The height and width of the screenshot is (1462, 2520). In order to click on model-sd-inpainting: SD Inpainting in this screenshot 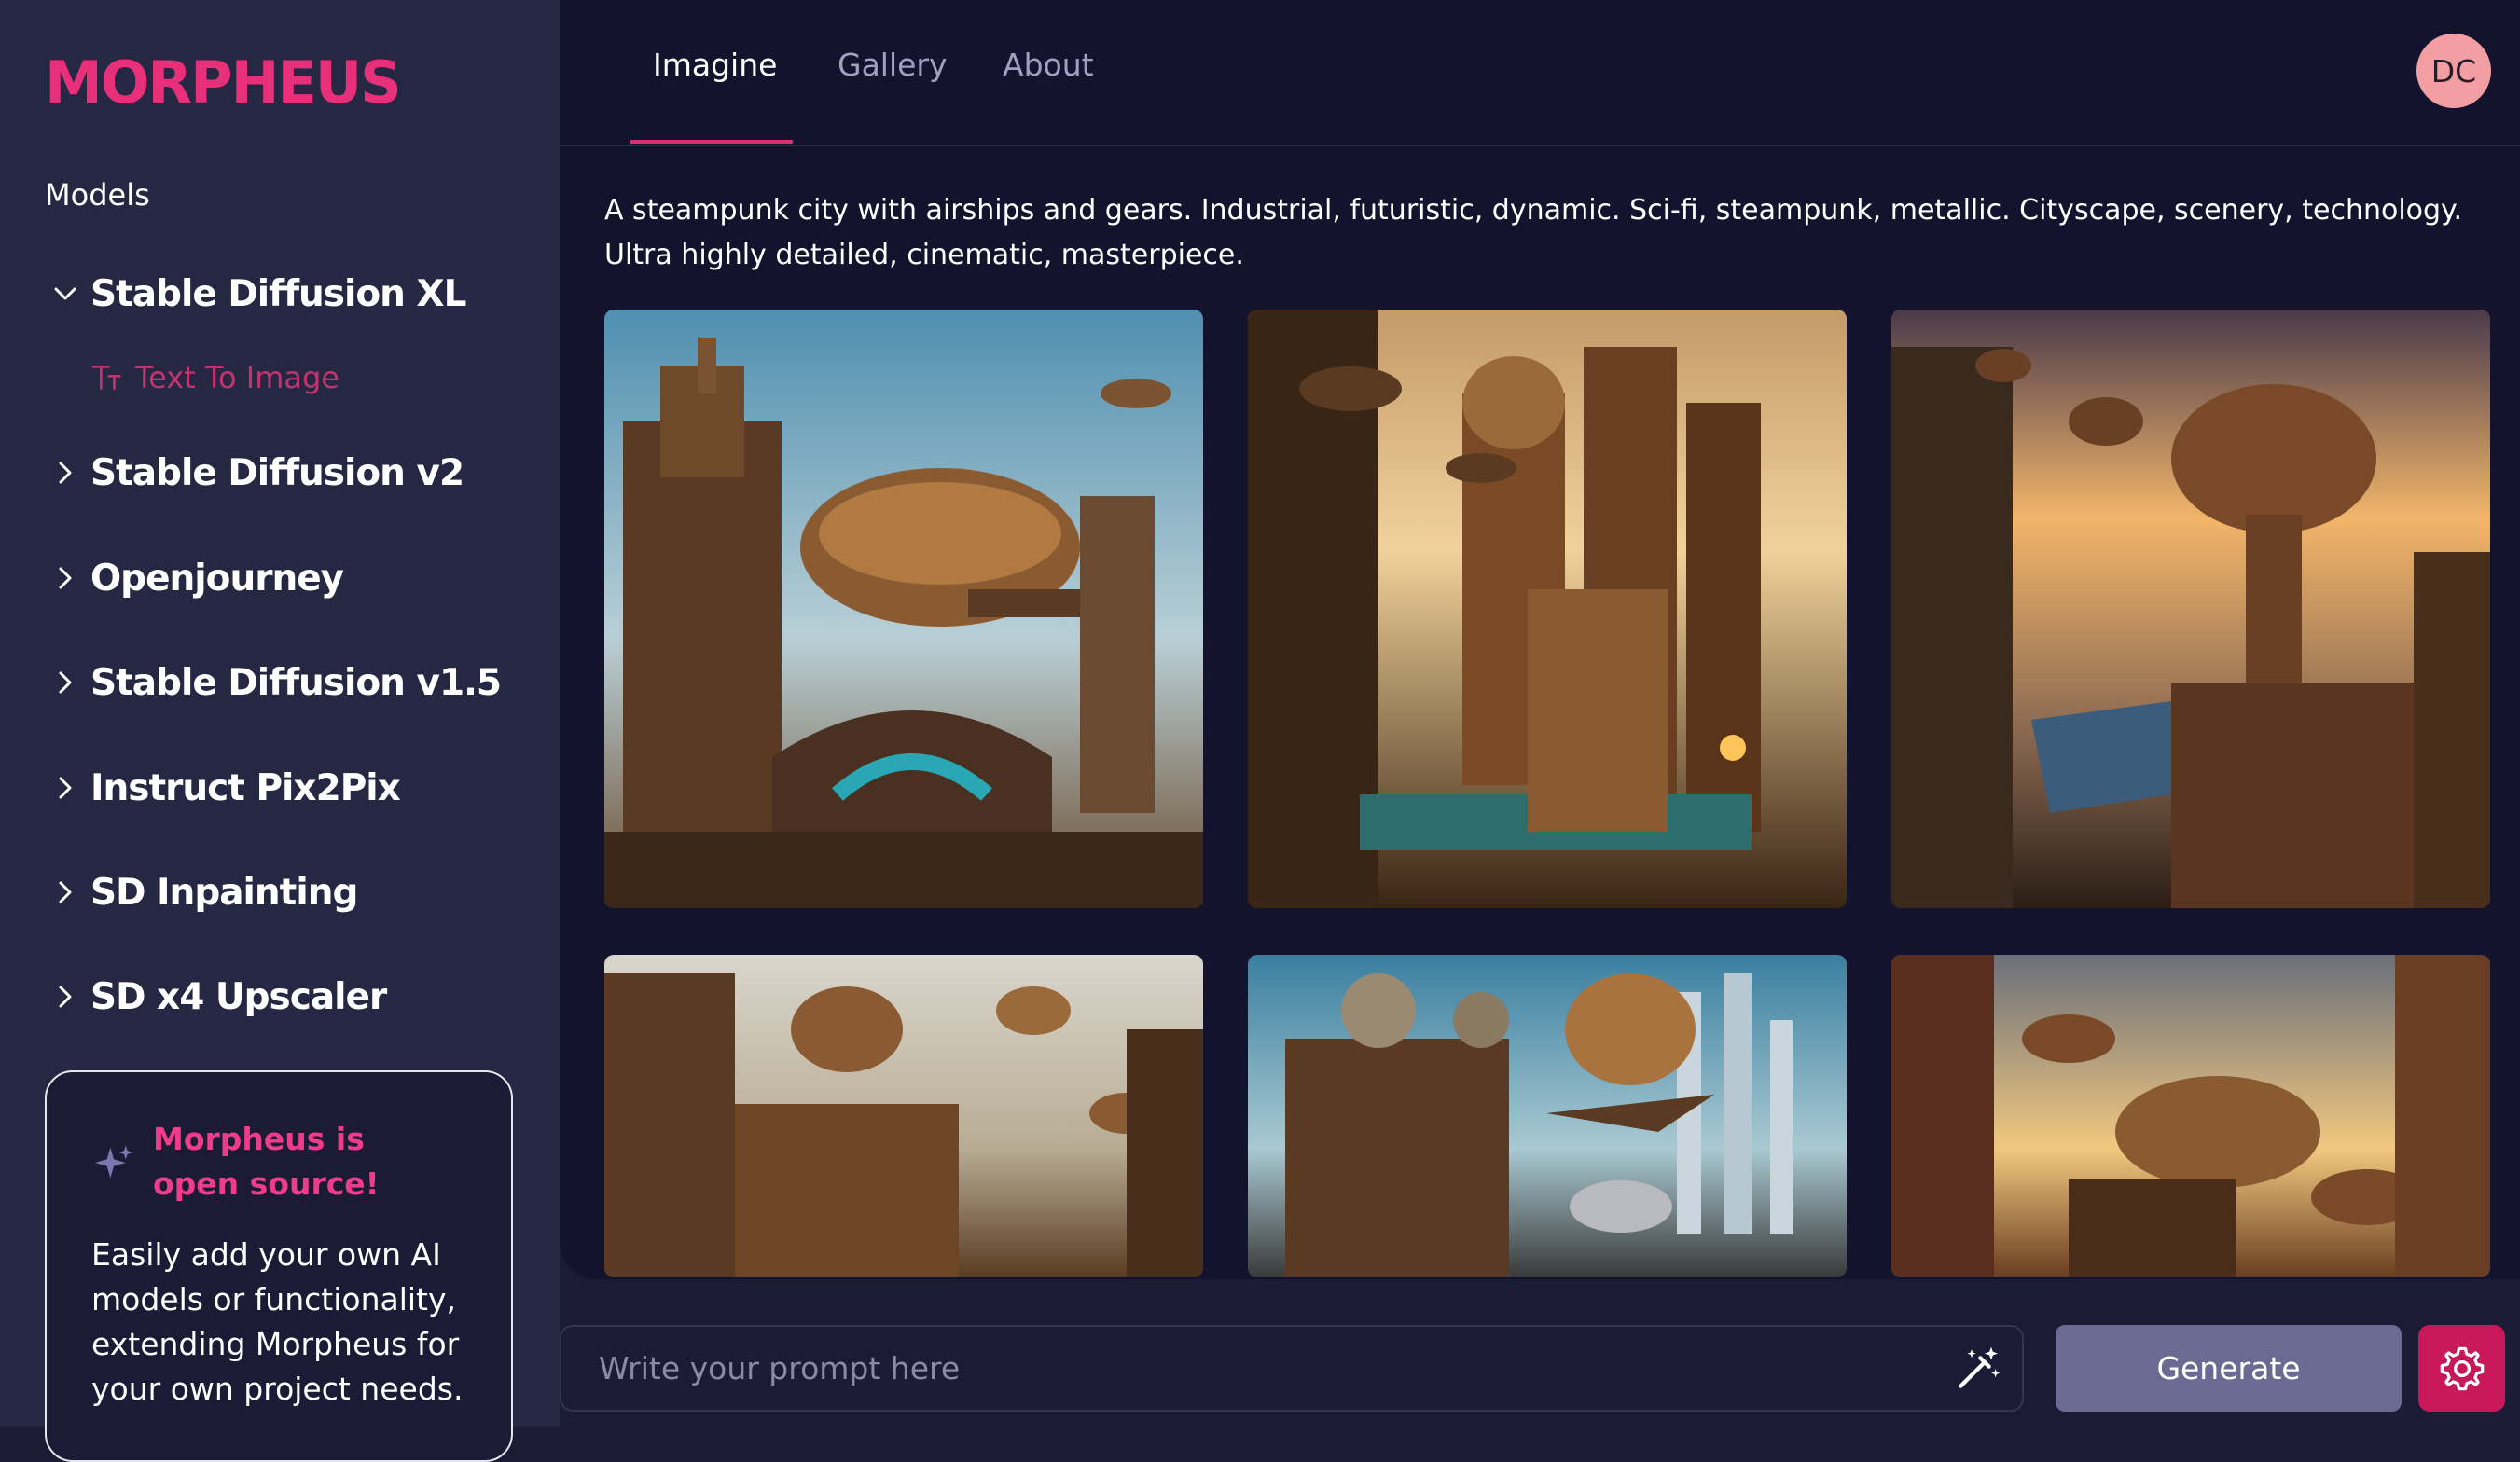, I will do `click(204, 892)`.